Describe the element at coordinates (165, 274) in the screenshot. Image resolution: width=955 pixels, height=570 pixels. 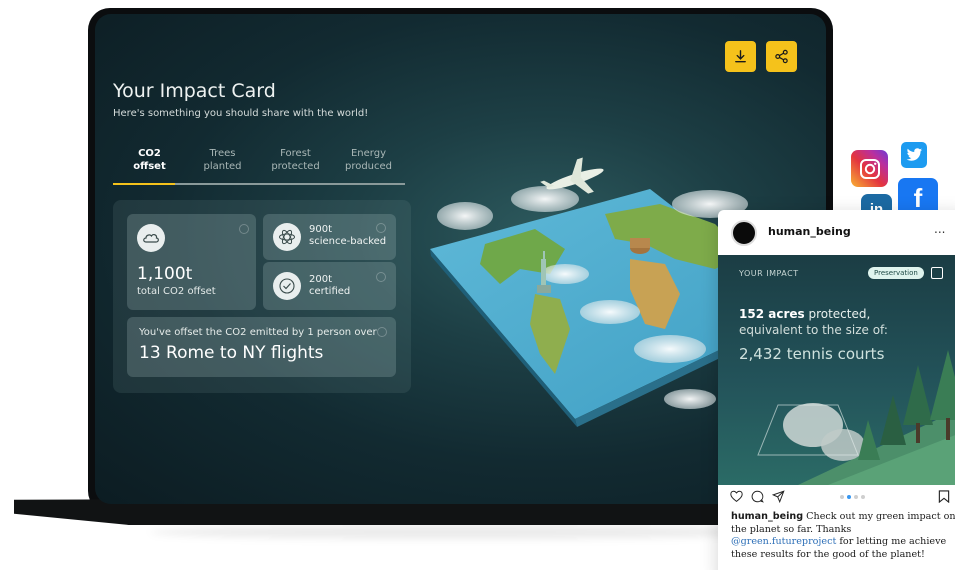
I see `total-offset-value: 1,100t` at that location.